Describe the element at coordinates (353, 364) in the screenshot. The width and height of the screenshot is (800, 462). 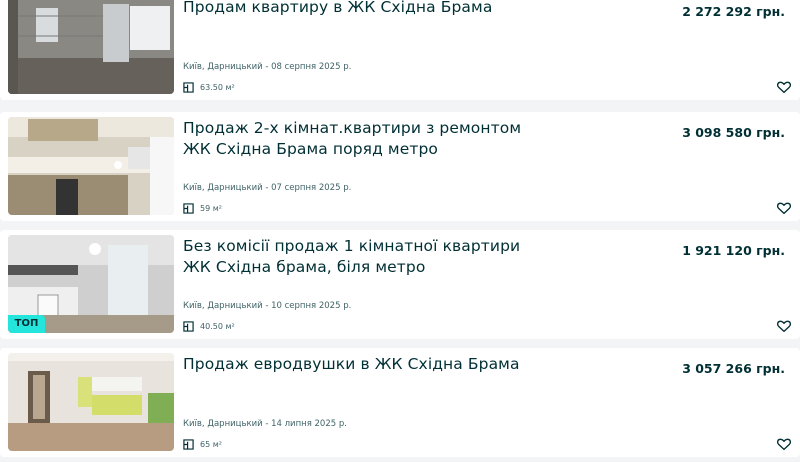
I see `listing-title: Продаж евродвушки в ЖК Східна Брама` at that location.